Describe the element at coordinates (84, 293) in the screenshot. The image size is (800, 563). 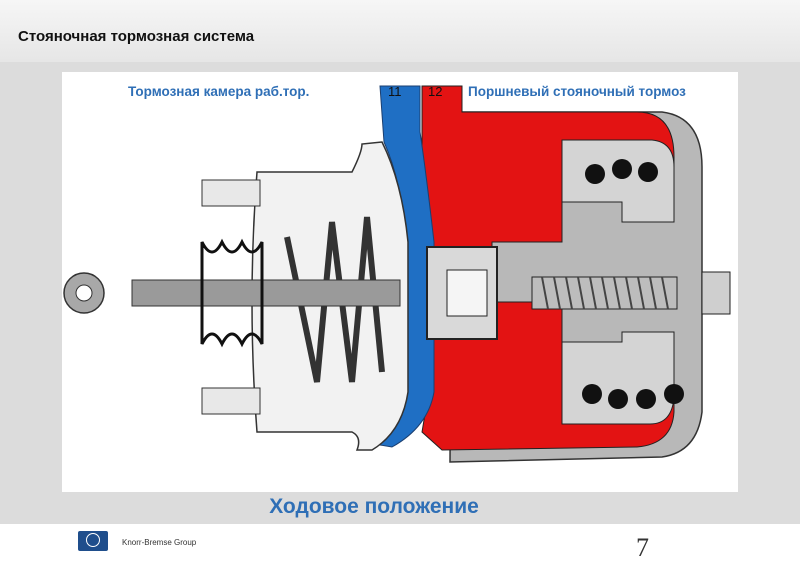
I see `rod-eye-hole` at that location.